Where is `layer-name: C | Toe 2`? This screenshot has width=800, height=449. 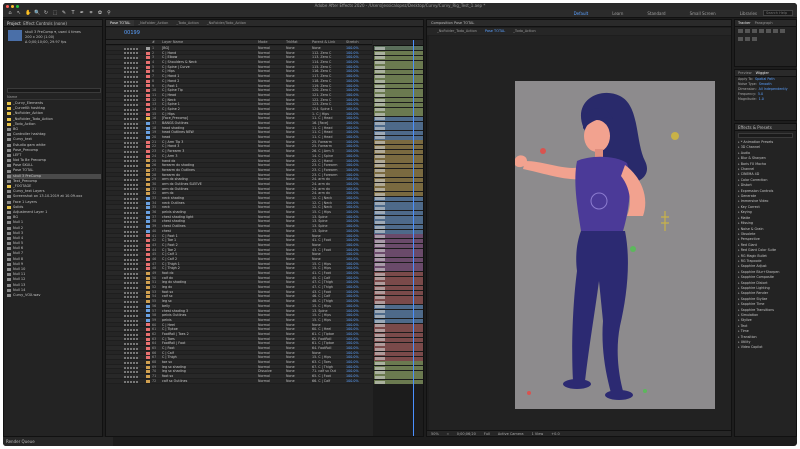
layer-name: C | Toe 2 is located at coordinates (198, 250).